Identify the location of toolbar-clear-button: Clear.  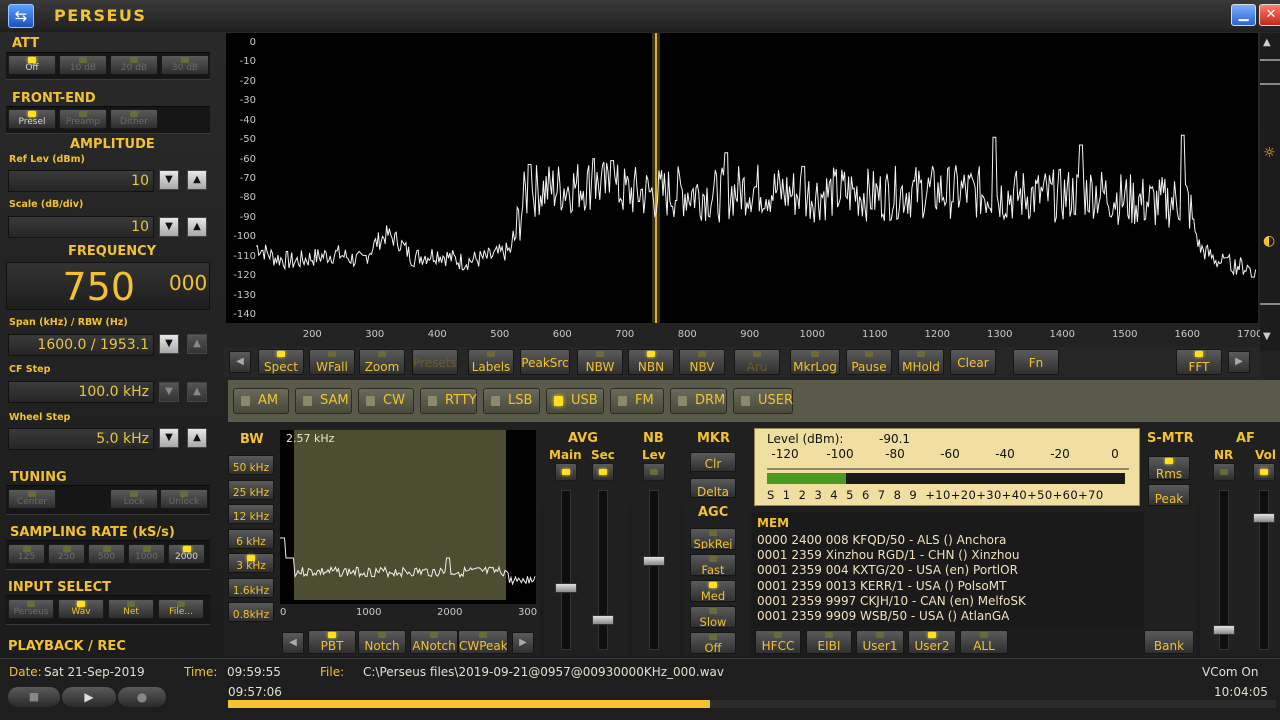
(973, 362).